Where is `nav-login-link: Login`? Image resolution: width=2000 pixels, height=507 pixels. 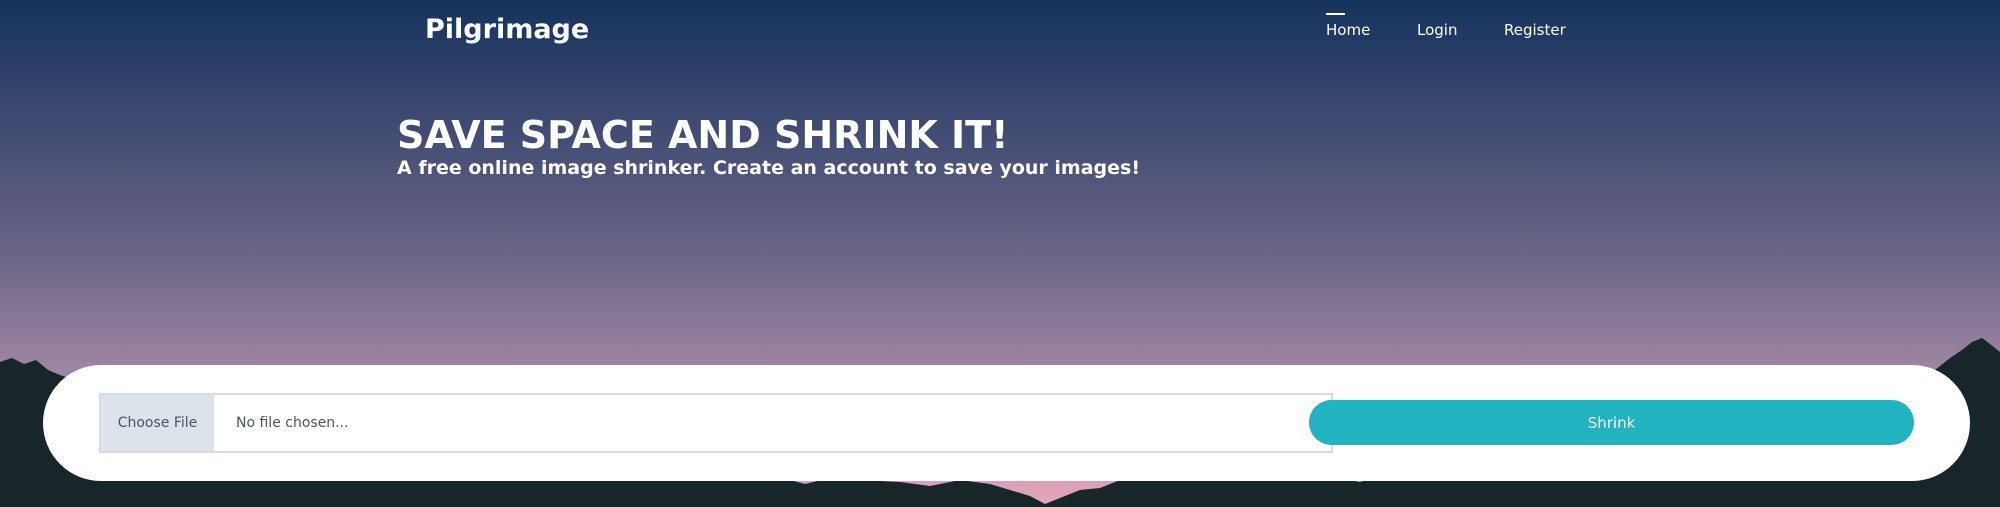
nav-login-link: Login is located at coordinates (1437, 30).